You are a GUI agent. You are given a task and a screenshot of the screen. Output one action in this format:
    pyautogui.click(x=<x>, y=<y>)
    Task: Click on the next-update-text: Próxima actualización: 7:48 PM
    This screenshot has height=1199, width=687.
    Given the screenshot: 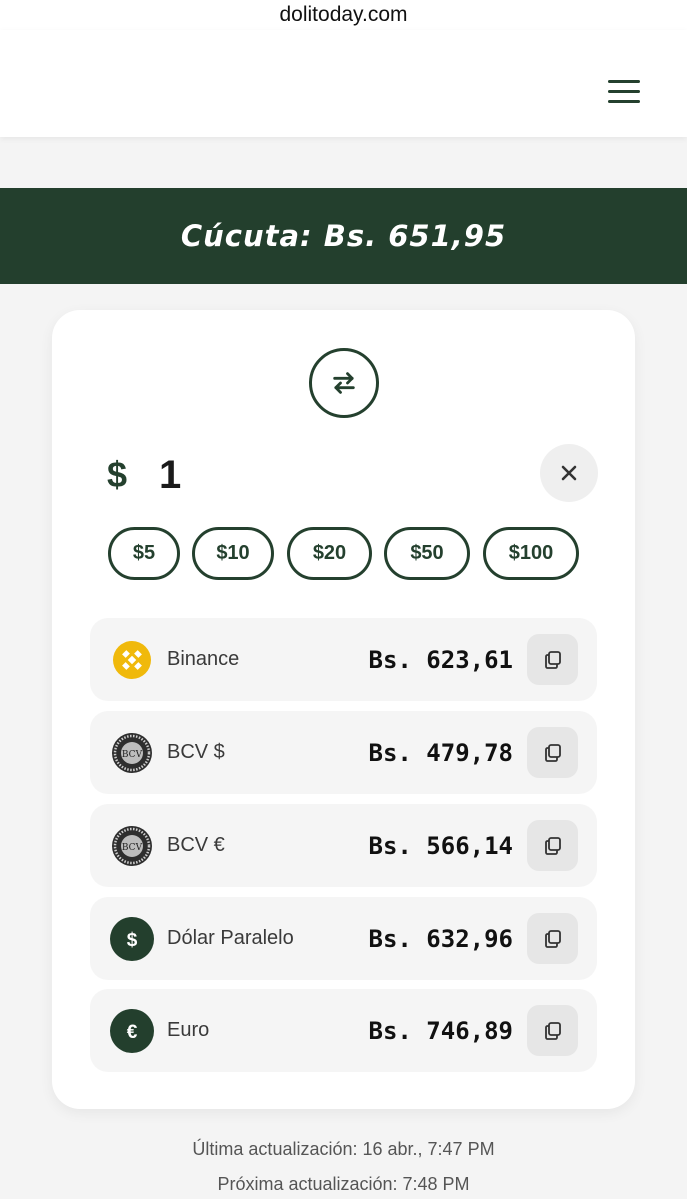 What is the action you would take?
    pyautogui.click(x=343, y=1184)
    